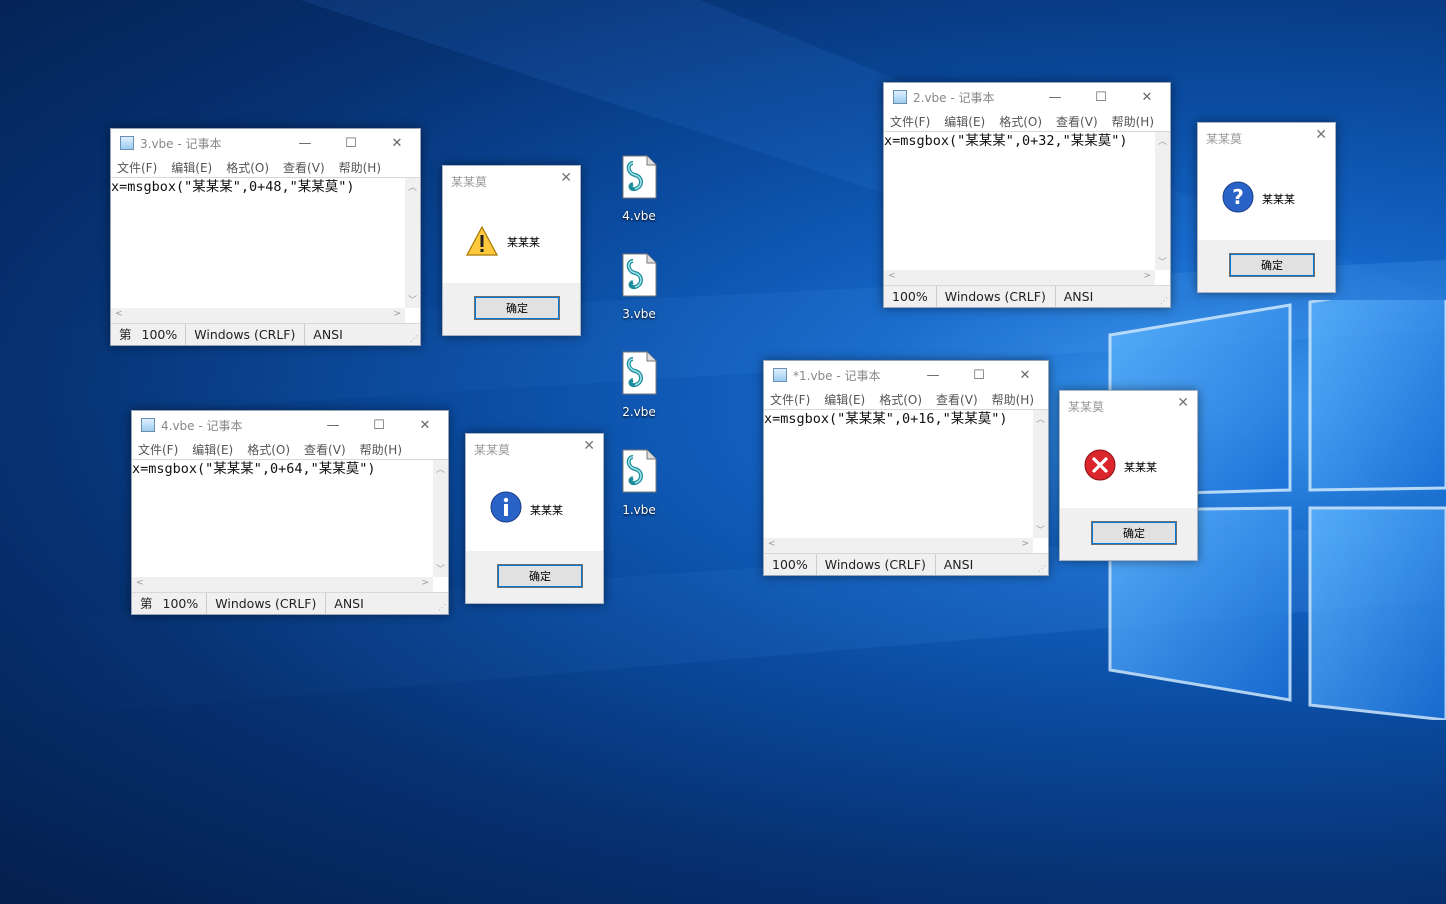  Describe the element at coordinates (290, 525) in the screenshot. I see `text-editor: x=msgbox("某某某",0+64,"某某莫") ︿ ﹀ < >` at that location.